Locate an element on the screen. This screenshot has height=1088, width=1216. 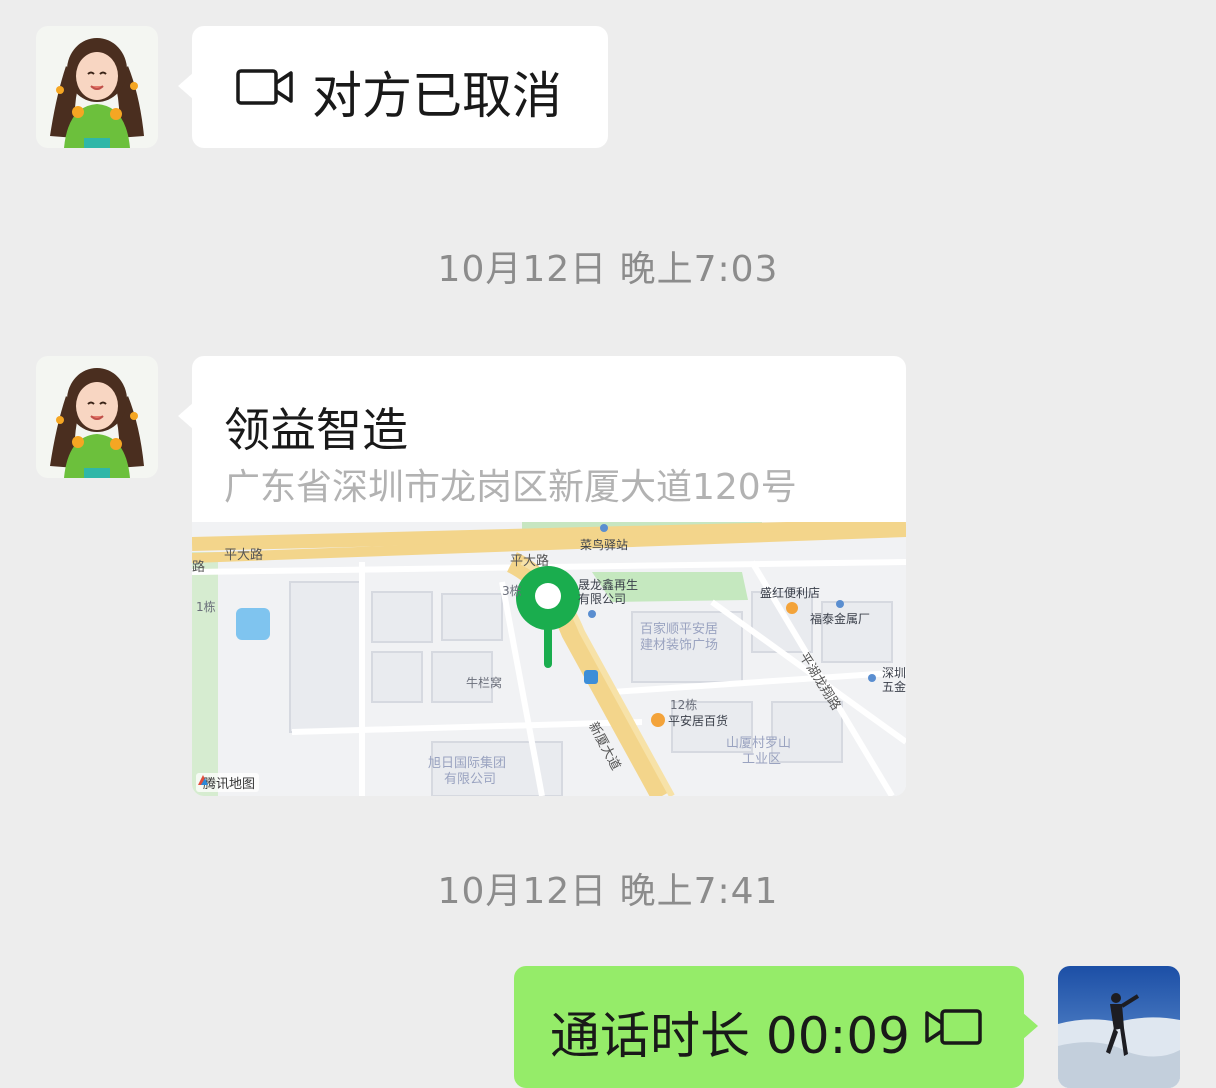
map-poi: 建材装饰广场 is located at coordinates (679, 645).